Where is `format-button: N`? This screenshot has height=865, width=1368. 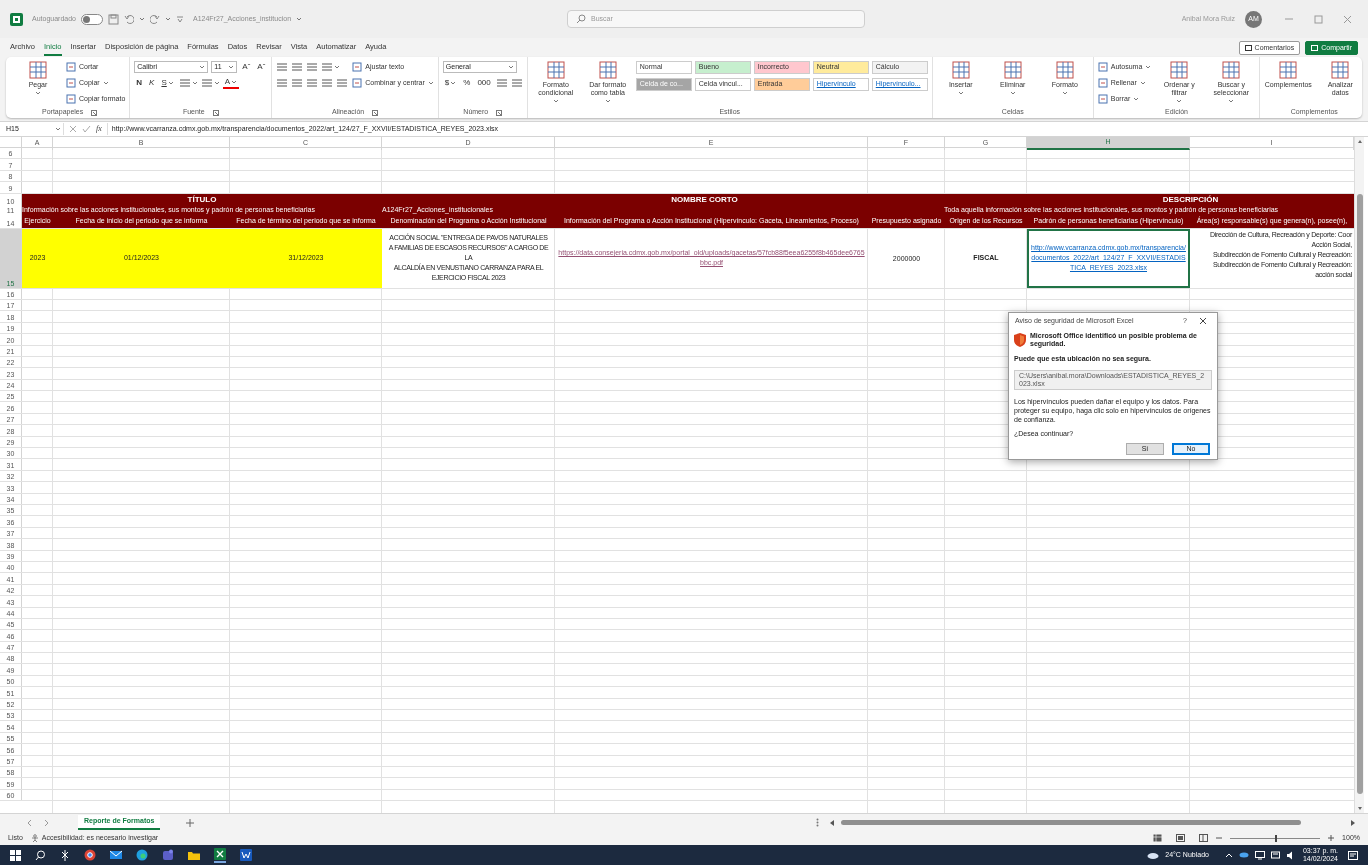 format-button: N is located at coordinates (139, 83).